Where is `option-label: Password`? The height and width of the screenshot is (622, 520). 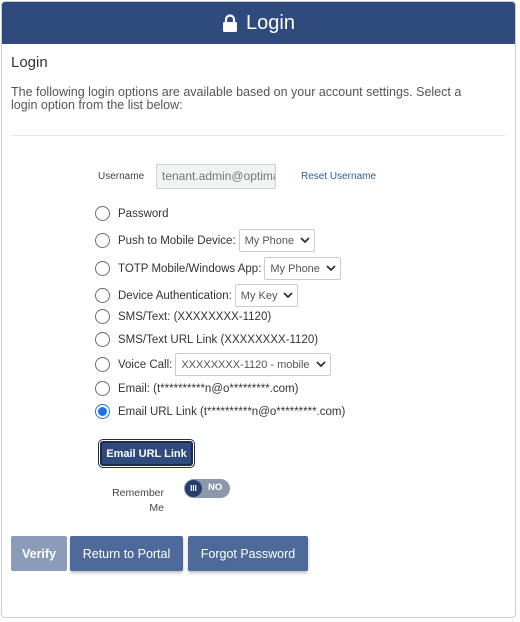 option-label: Password is located at coordinates (143, 213).